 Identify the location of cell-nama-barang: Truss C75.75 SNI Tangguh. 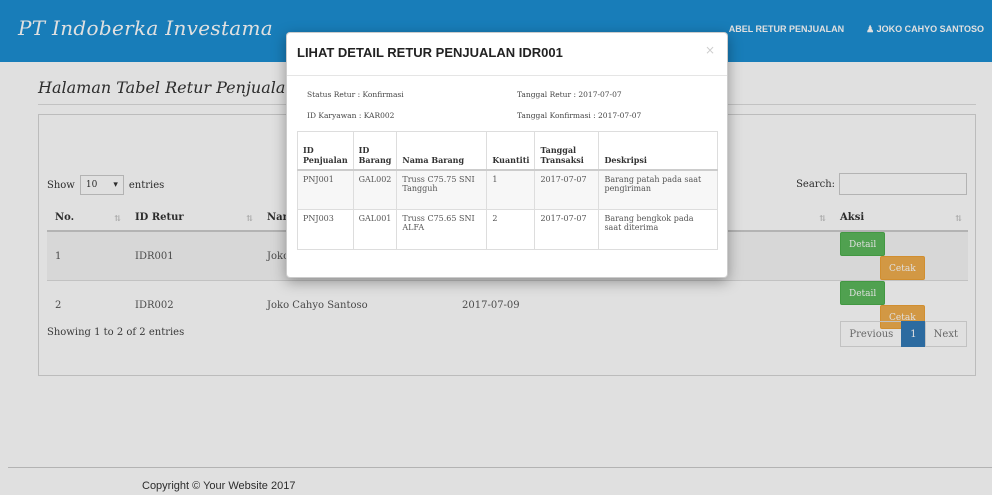
(442, 189).